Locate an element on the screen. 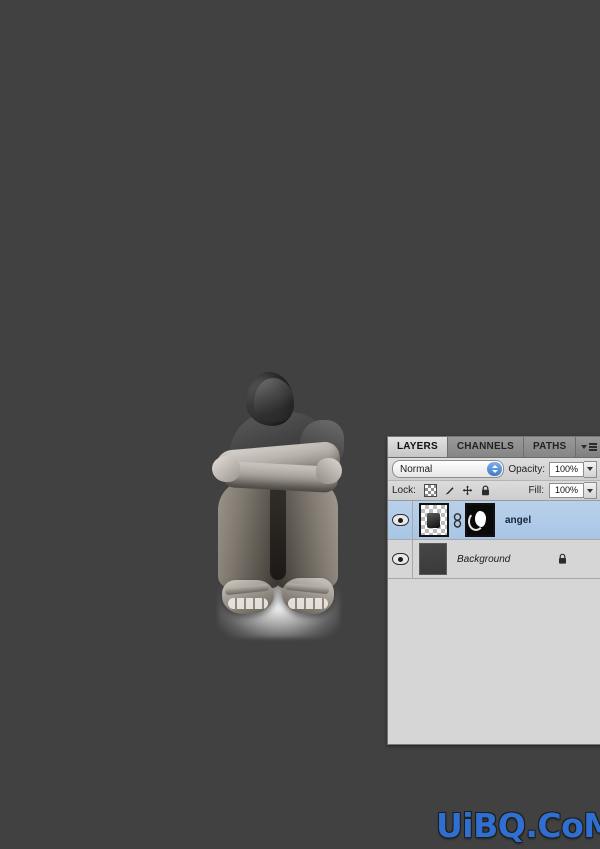  lock-transparent-pixels-icon is located at coordinates (430, 490).